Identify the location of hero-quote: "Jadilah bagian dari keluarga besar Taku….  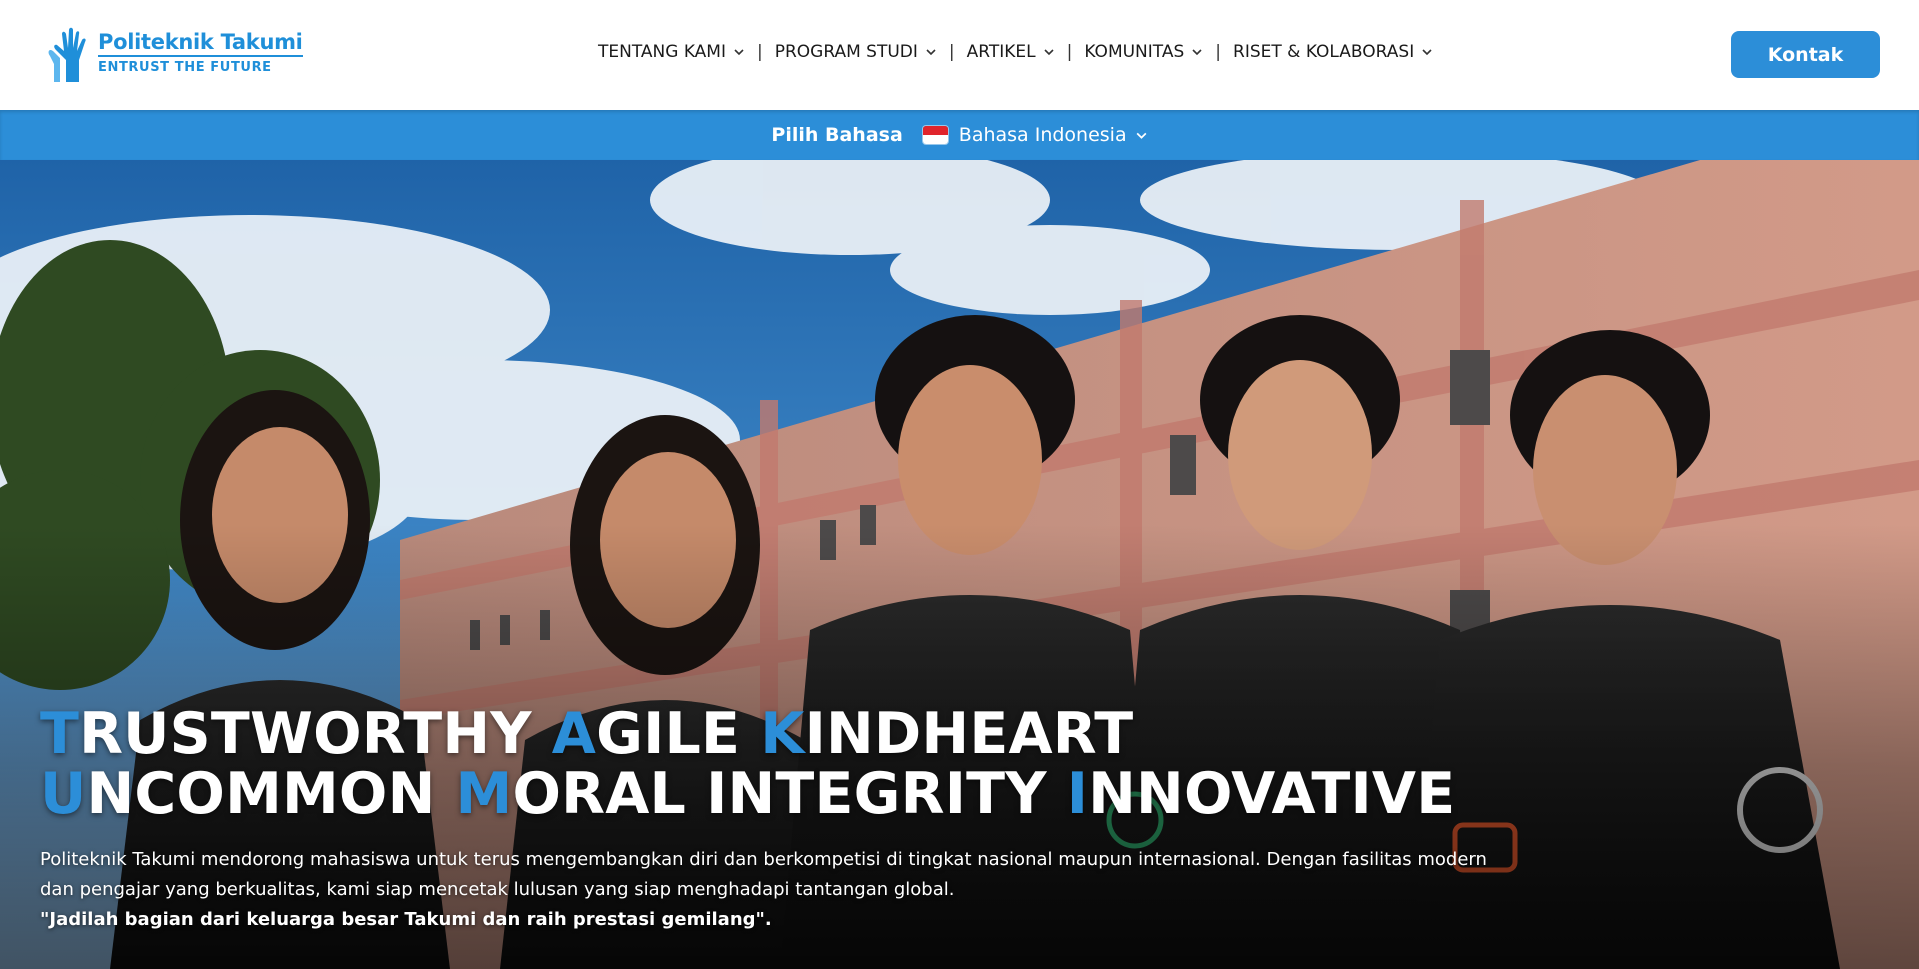
(406, 919).